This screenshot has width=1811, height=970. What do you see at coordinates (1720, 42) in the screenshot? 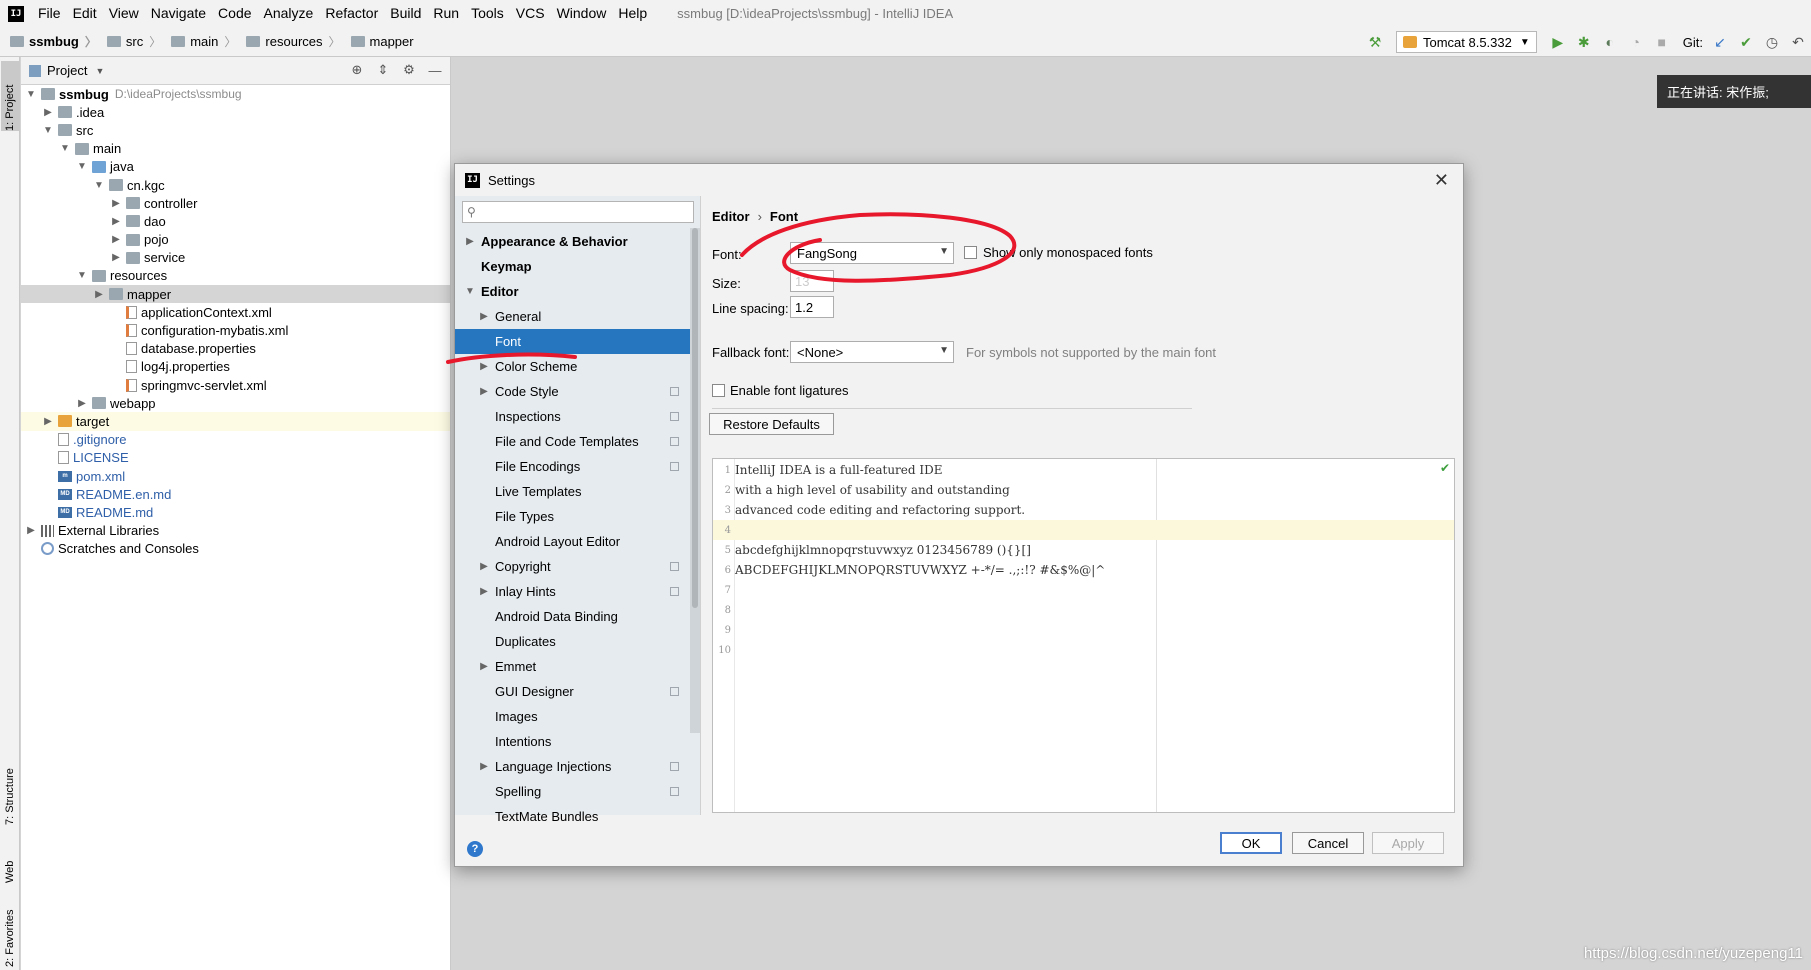
I see `git-update-icon: ↙` at bounding box center [1720, 42].